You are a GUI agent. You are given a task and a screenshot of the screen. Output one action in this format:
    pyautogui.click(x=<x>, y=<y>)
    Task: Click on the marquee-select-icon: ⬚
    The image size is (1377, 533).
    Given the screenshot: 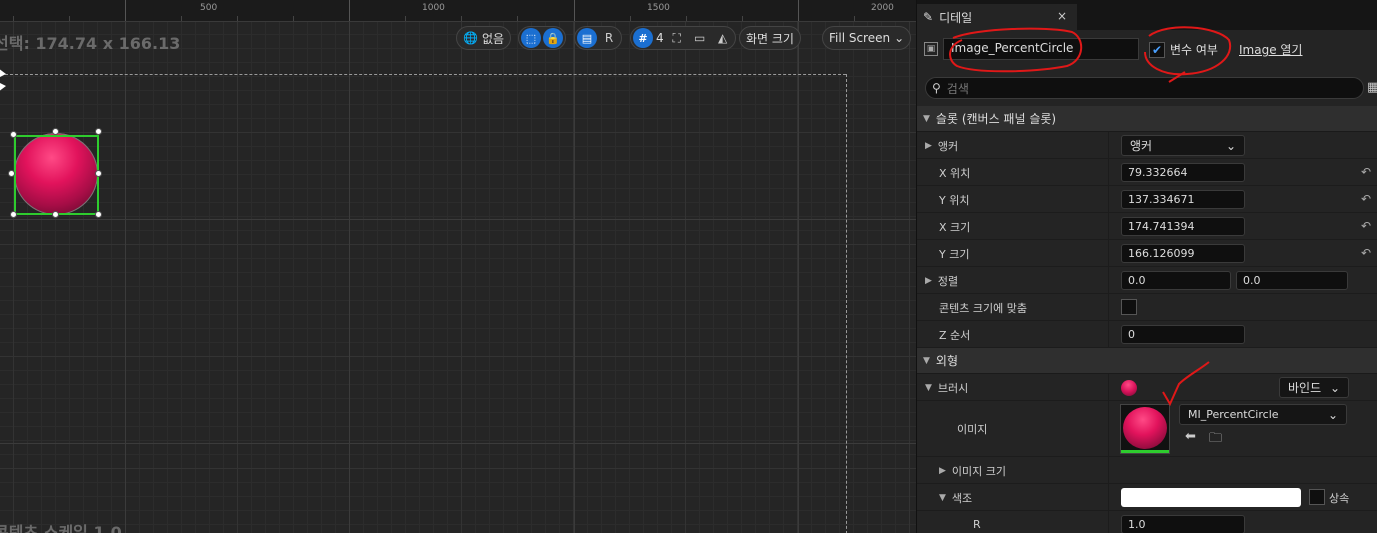 What is the action you would take?
    pyautogui.click(x=531, y=38)
    